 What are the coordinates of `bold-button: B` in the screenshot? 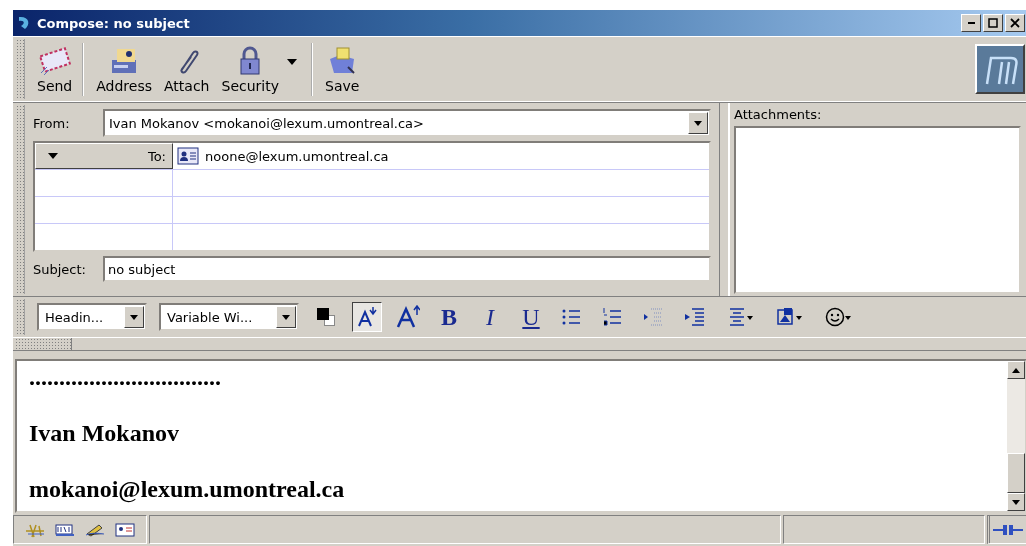 It's located at (449, 317).